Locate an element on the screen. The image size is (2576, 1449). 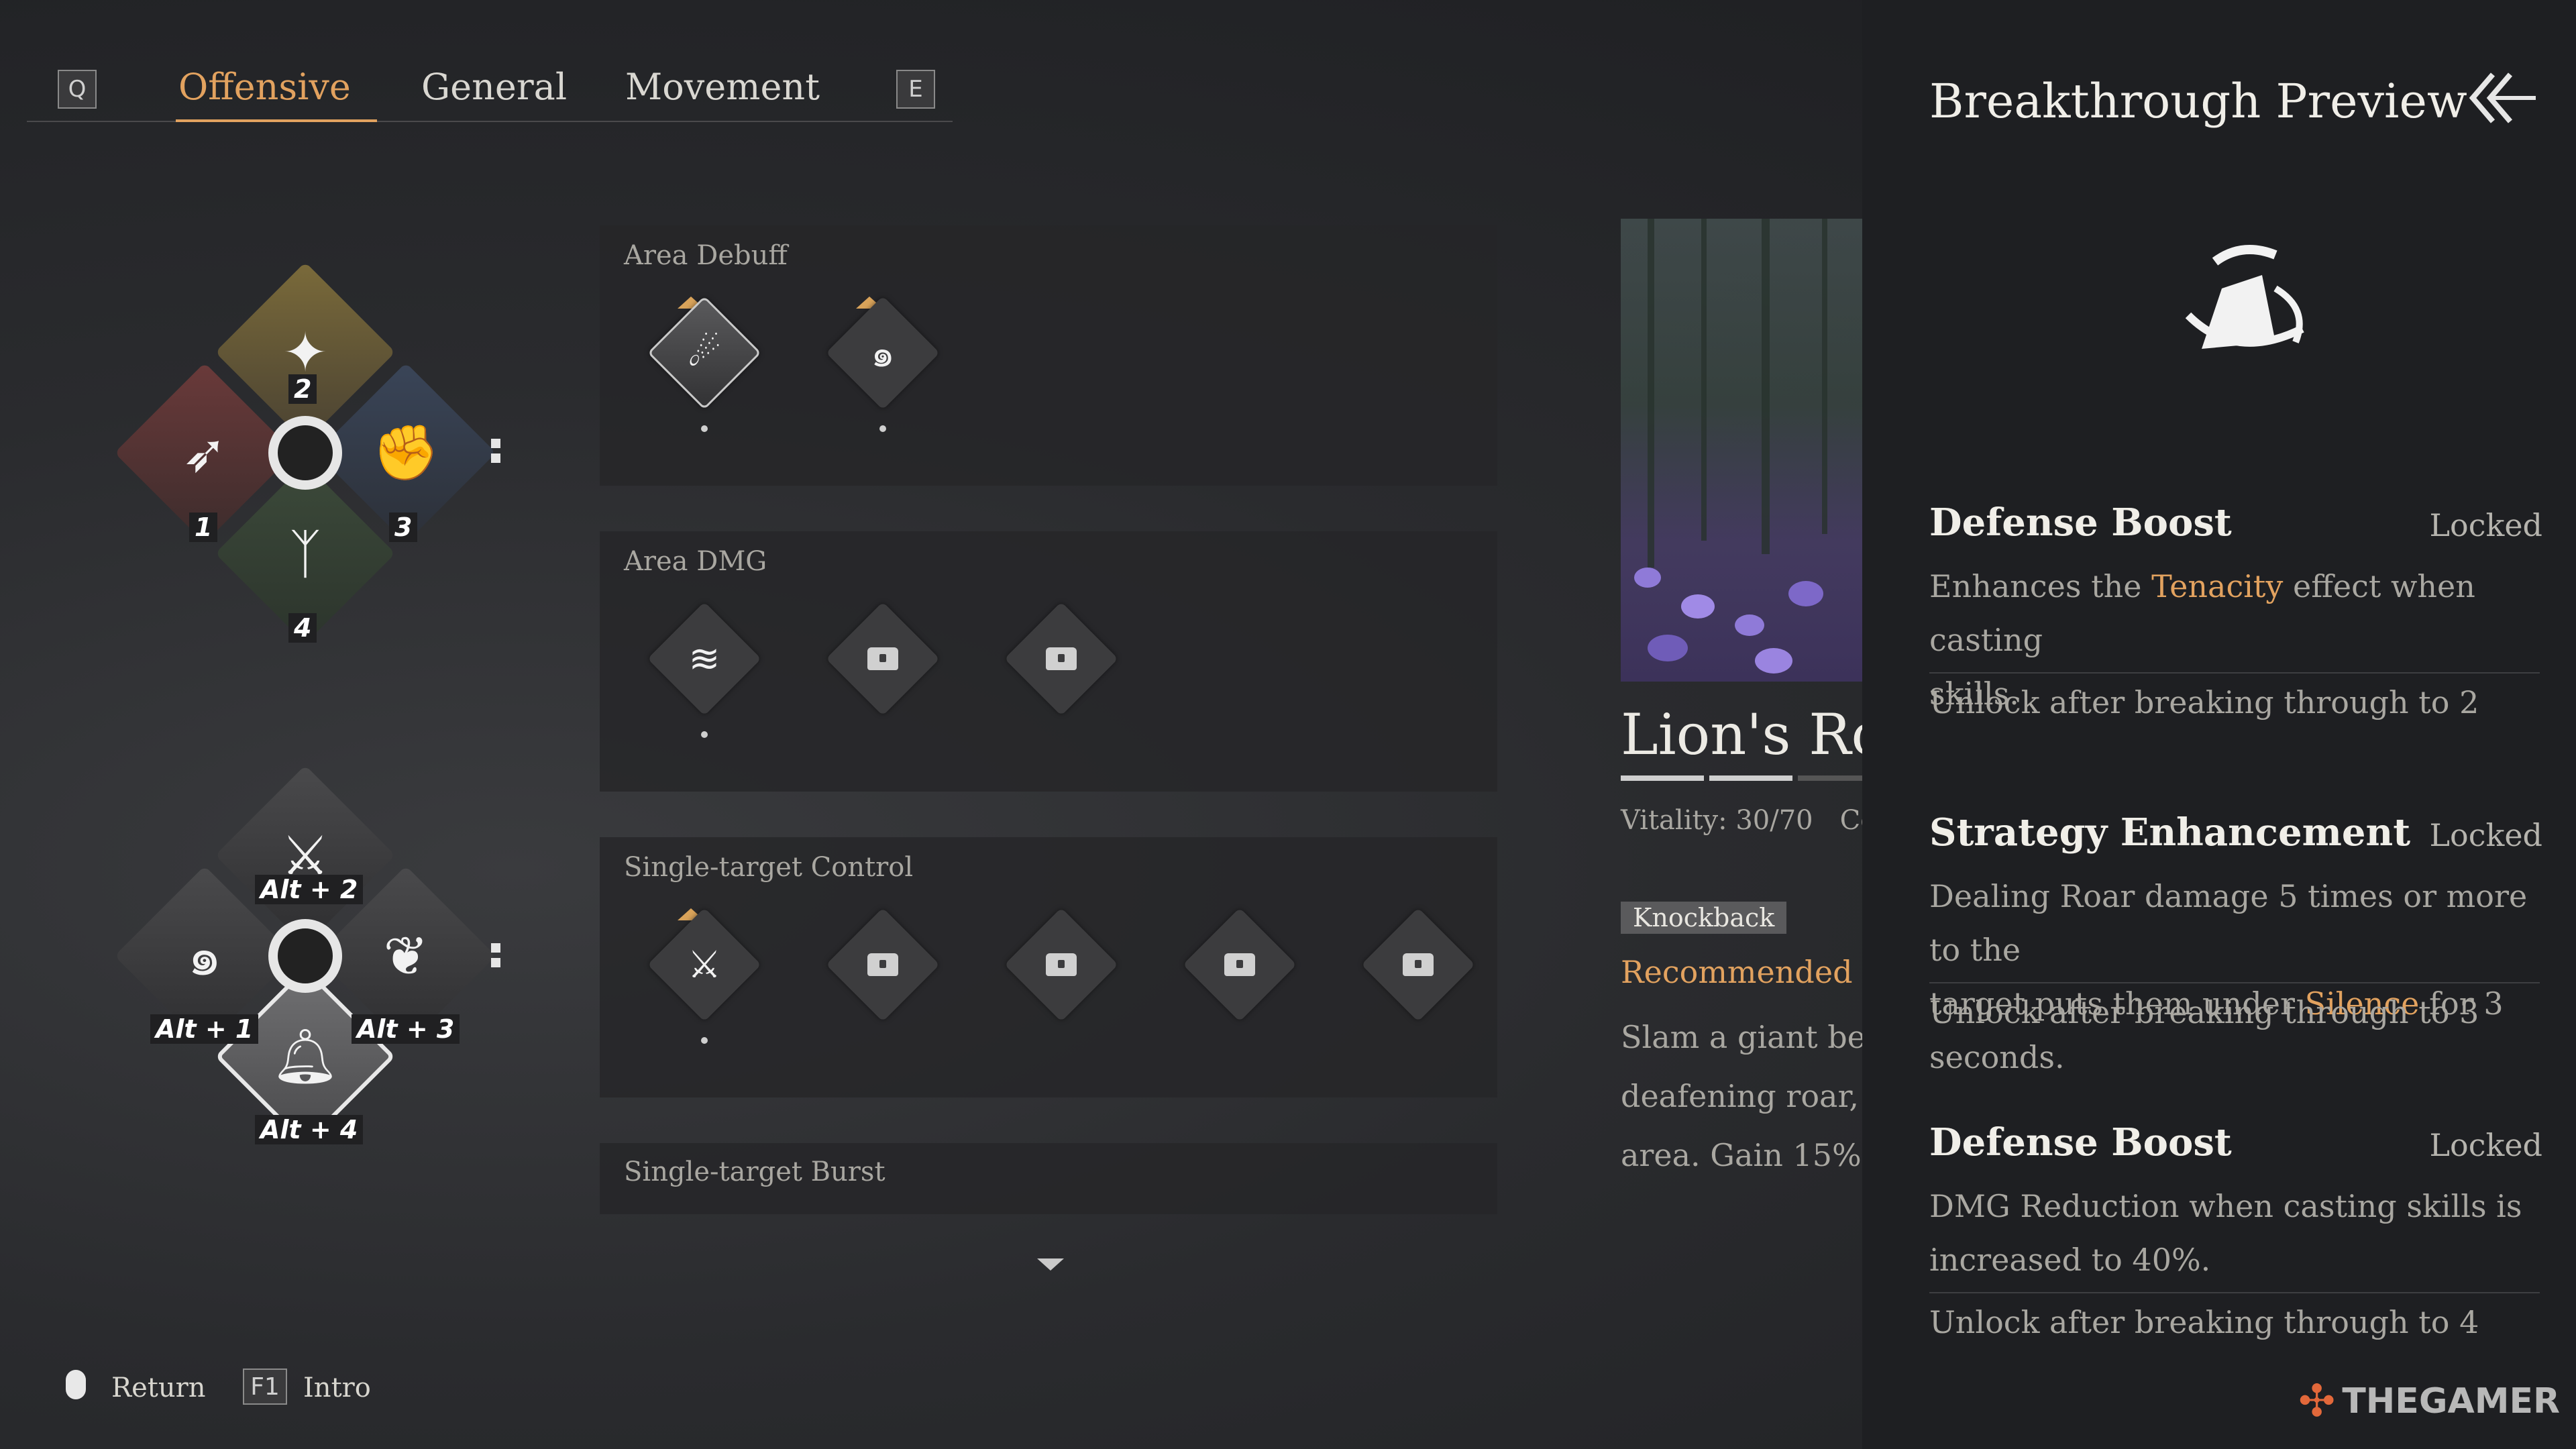
watermark-logo-icon: ✣ is located at coordinates (2317, 1401).